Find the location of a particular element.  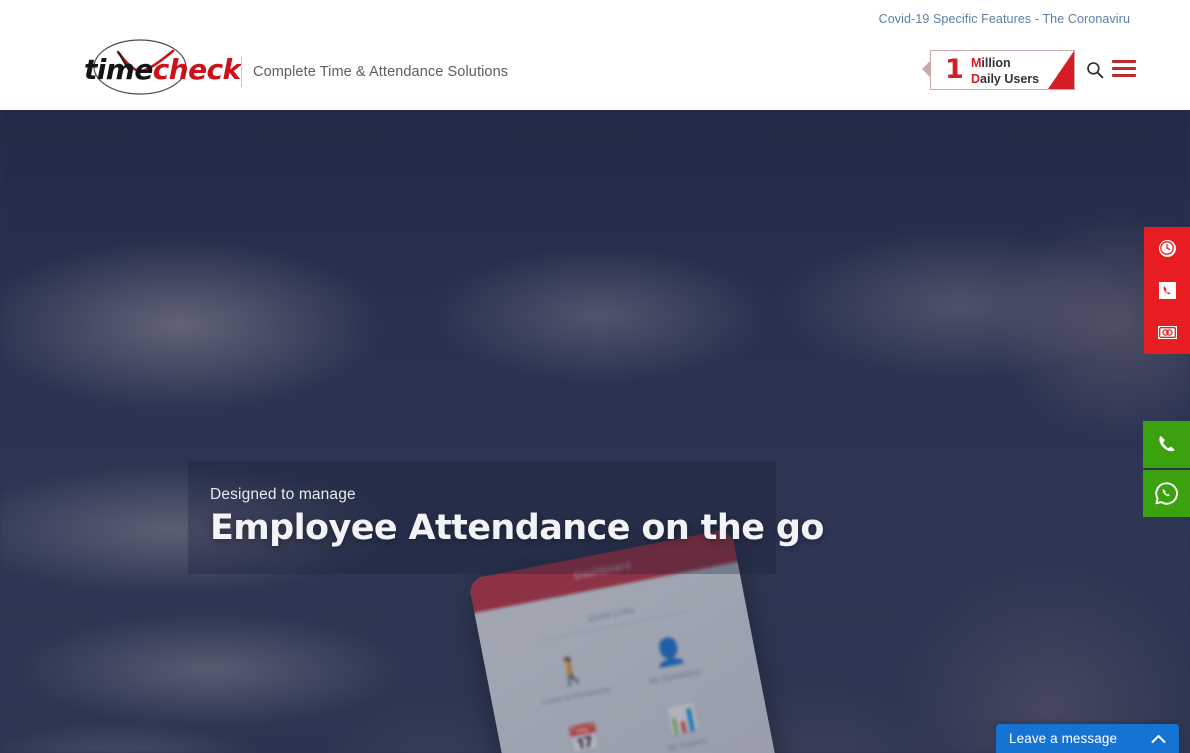

red-quick-actions-panel is located at coordinates (1167, 290).